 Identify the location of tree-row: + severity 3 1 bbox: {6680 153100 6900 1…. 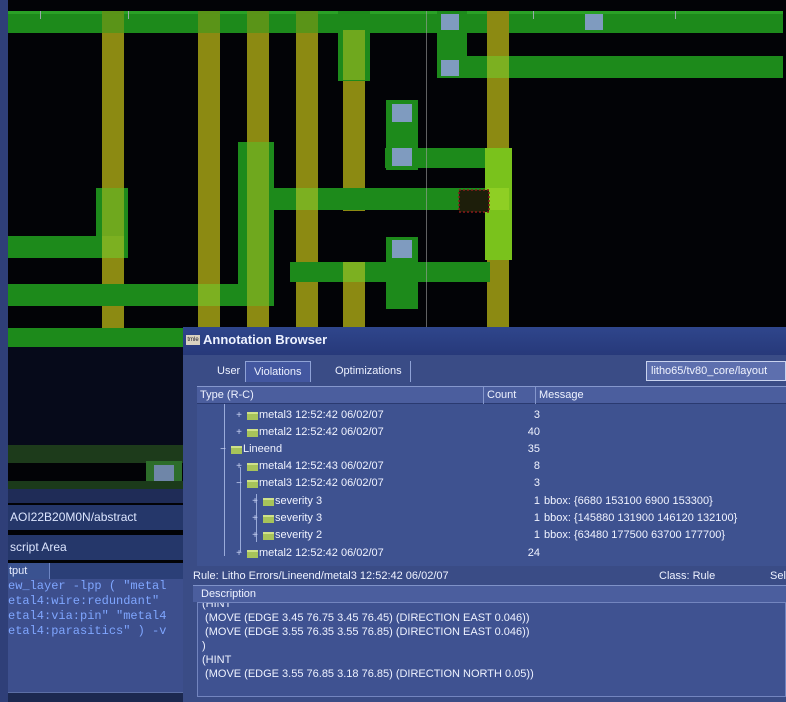
(491, 501).